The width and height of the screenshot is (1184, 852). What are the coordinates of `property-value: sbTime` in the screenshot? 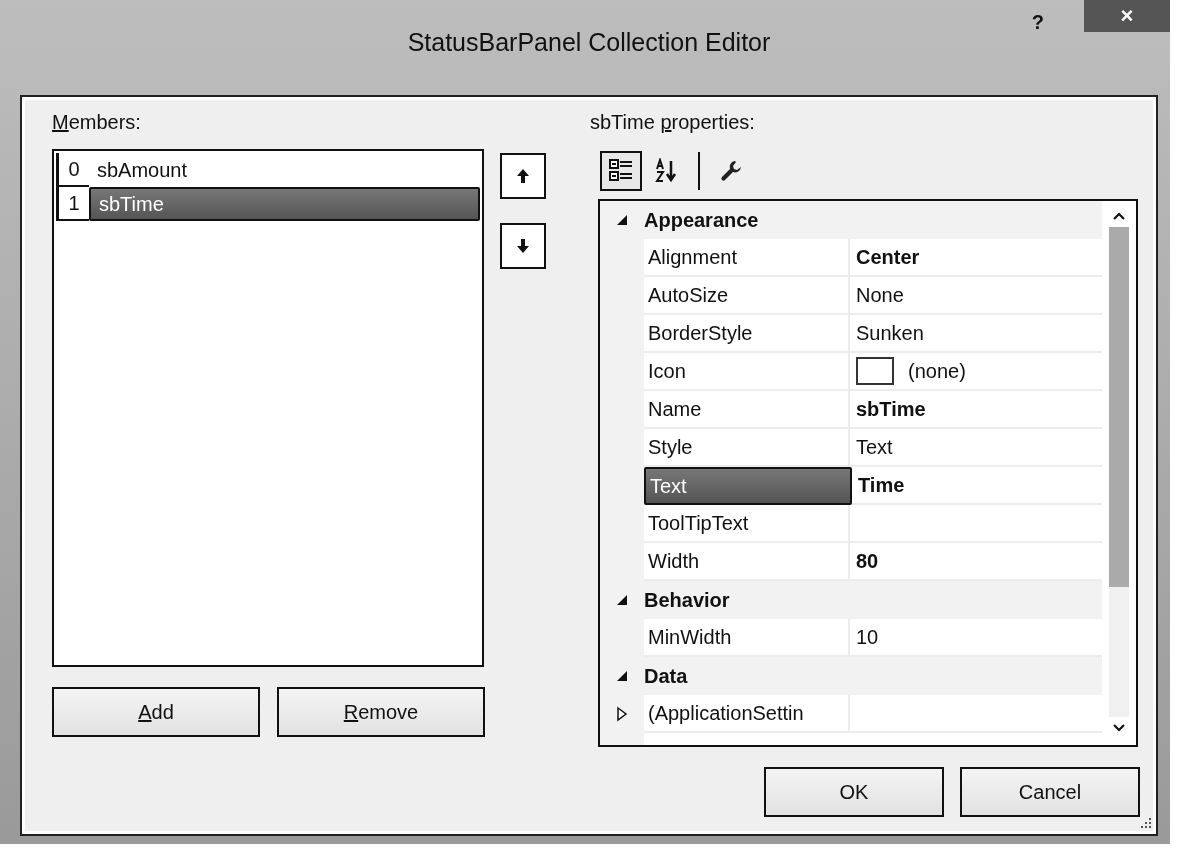 It's located at (891, 409).